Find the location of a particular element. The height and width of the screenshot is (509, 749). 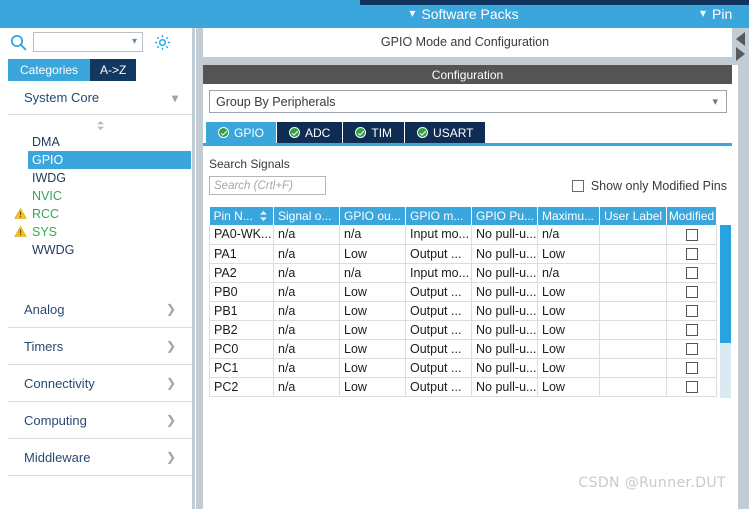

table-row: PA2 n/a n/a Input mo... No pull-u... n/a is located at coordinates (463, 273).